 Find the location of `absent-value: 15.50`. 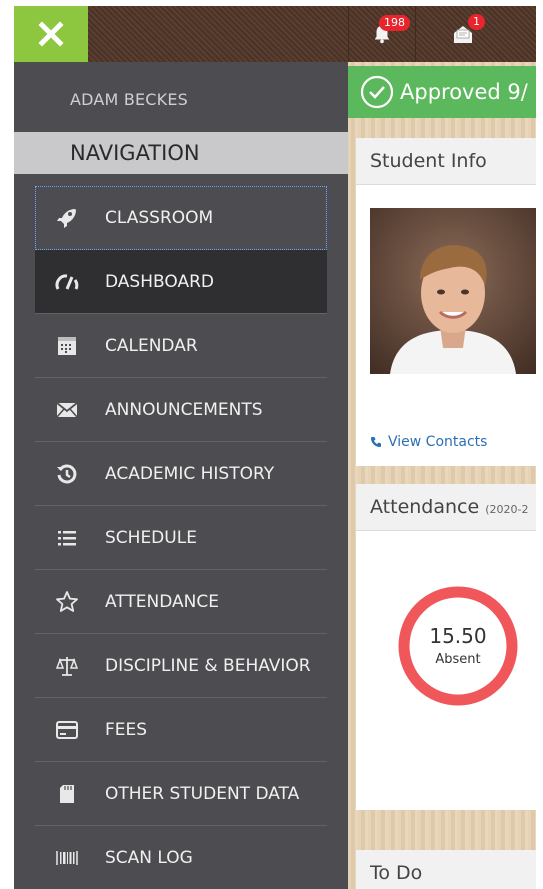

absent-value: 15.50 is located at coordinates (458, 636).